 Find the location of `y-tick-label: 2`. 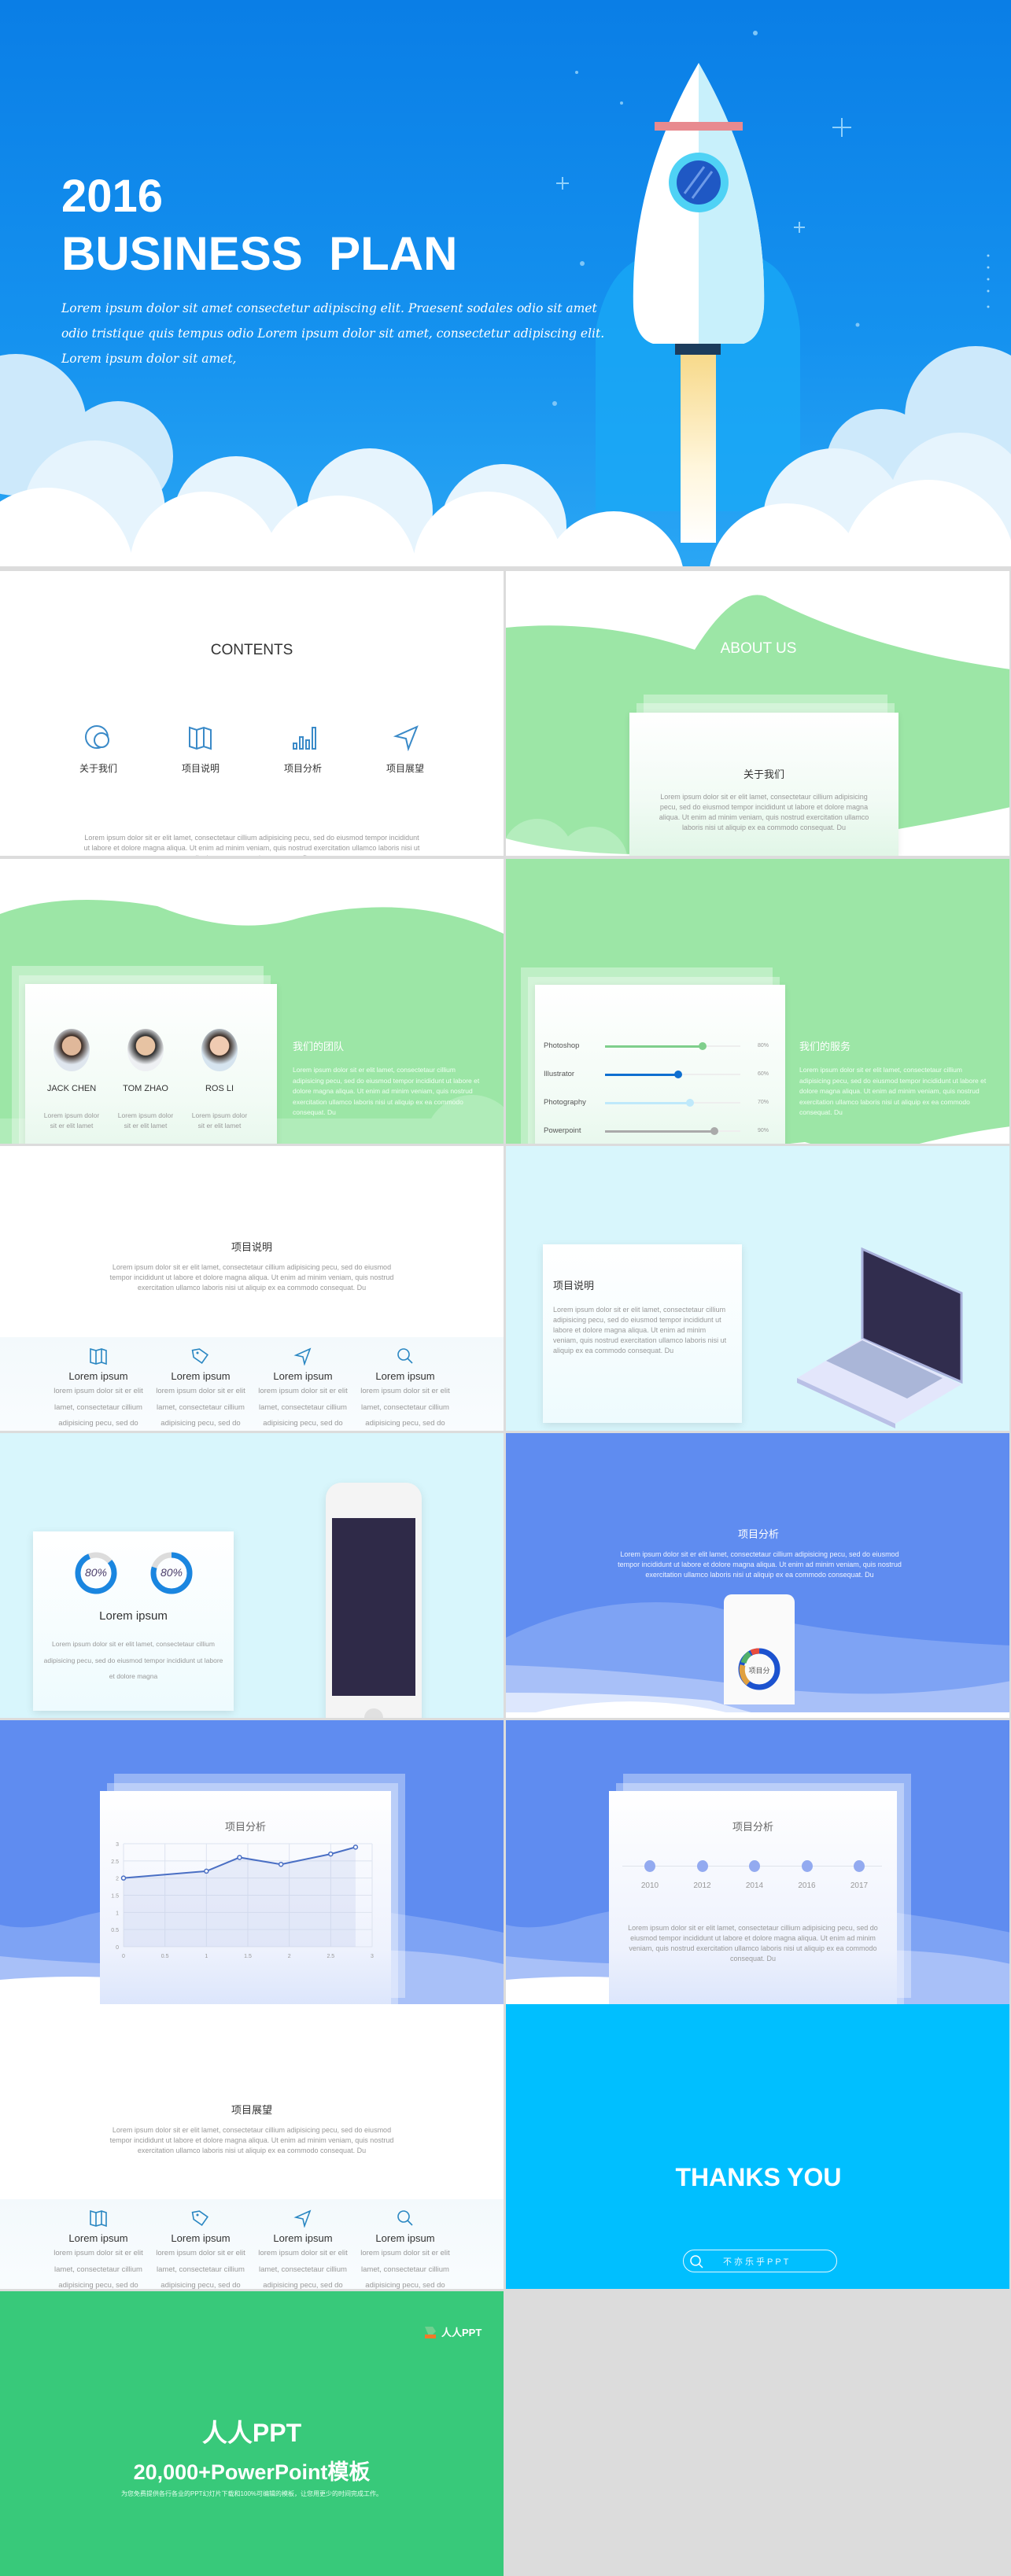

y-tick-label: 2 is located at coordinates (117, 1879).